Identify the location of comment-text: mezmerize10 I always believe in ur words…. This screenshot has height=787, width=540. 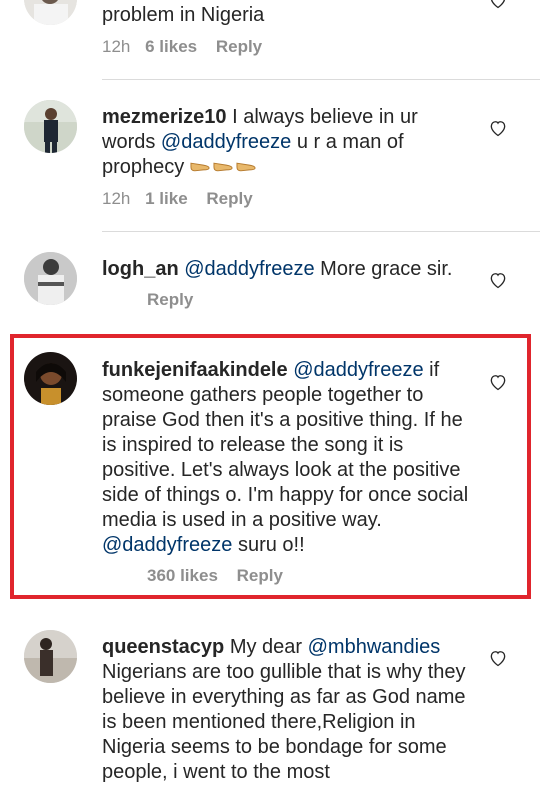
(288, 142).